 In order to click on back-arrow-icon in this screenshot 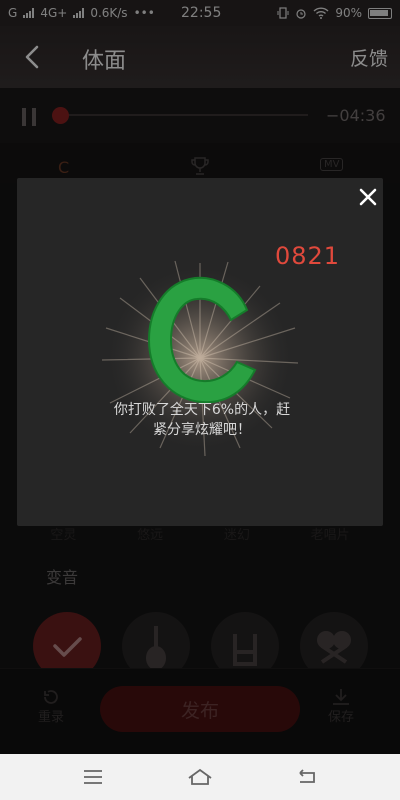, I will do `click(33, 57)`.